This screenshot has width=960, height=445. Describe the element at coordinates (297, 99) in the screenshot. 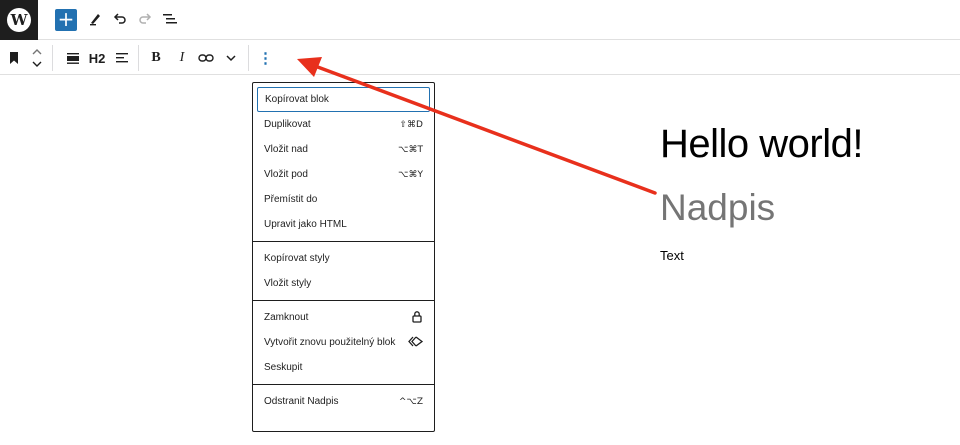

I see `menu-item-label: Kopírovat blok` at that location.